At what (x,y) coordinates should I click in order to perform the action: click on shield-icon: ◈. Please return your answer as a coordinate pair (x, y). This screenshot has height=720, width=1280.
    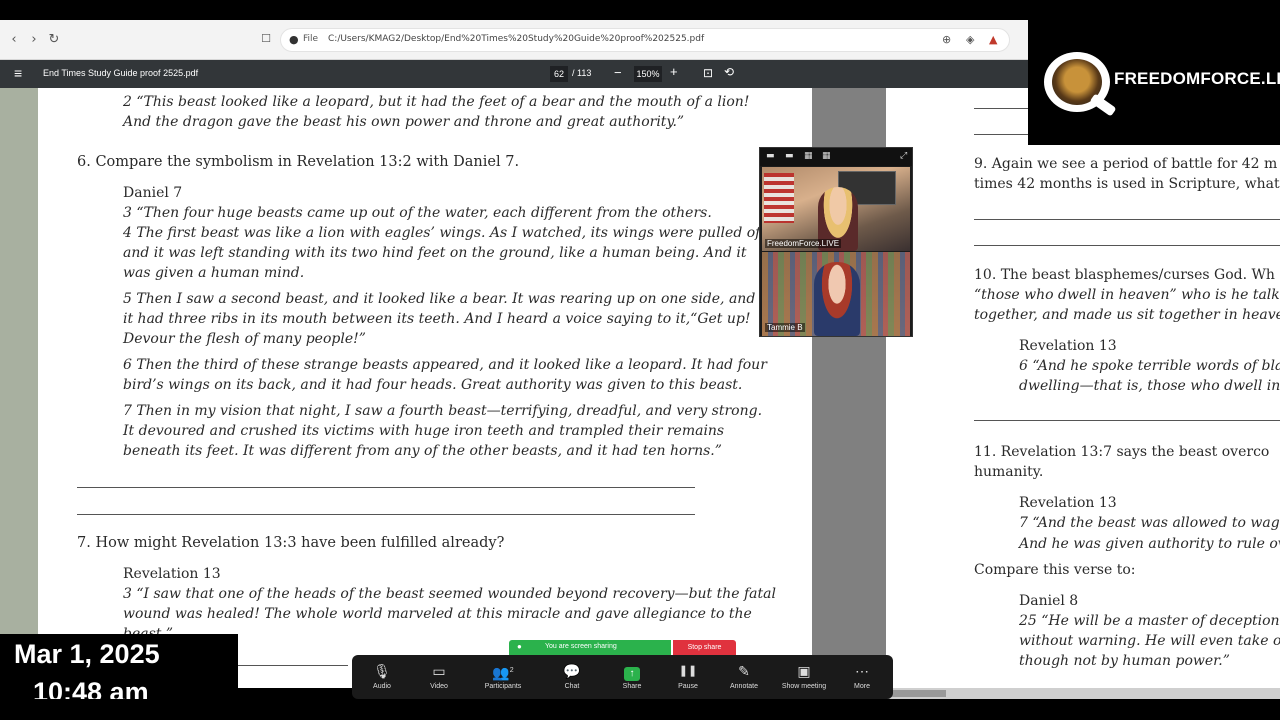
    Looking at the image, I should click on (970, 39).